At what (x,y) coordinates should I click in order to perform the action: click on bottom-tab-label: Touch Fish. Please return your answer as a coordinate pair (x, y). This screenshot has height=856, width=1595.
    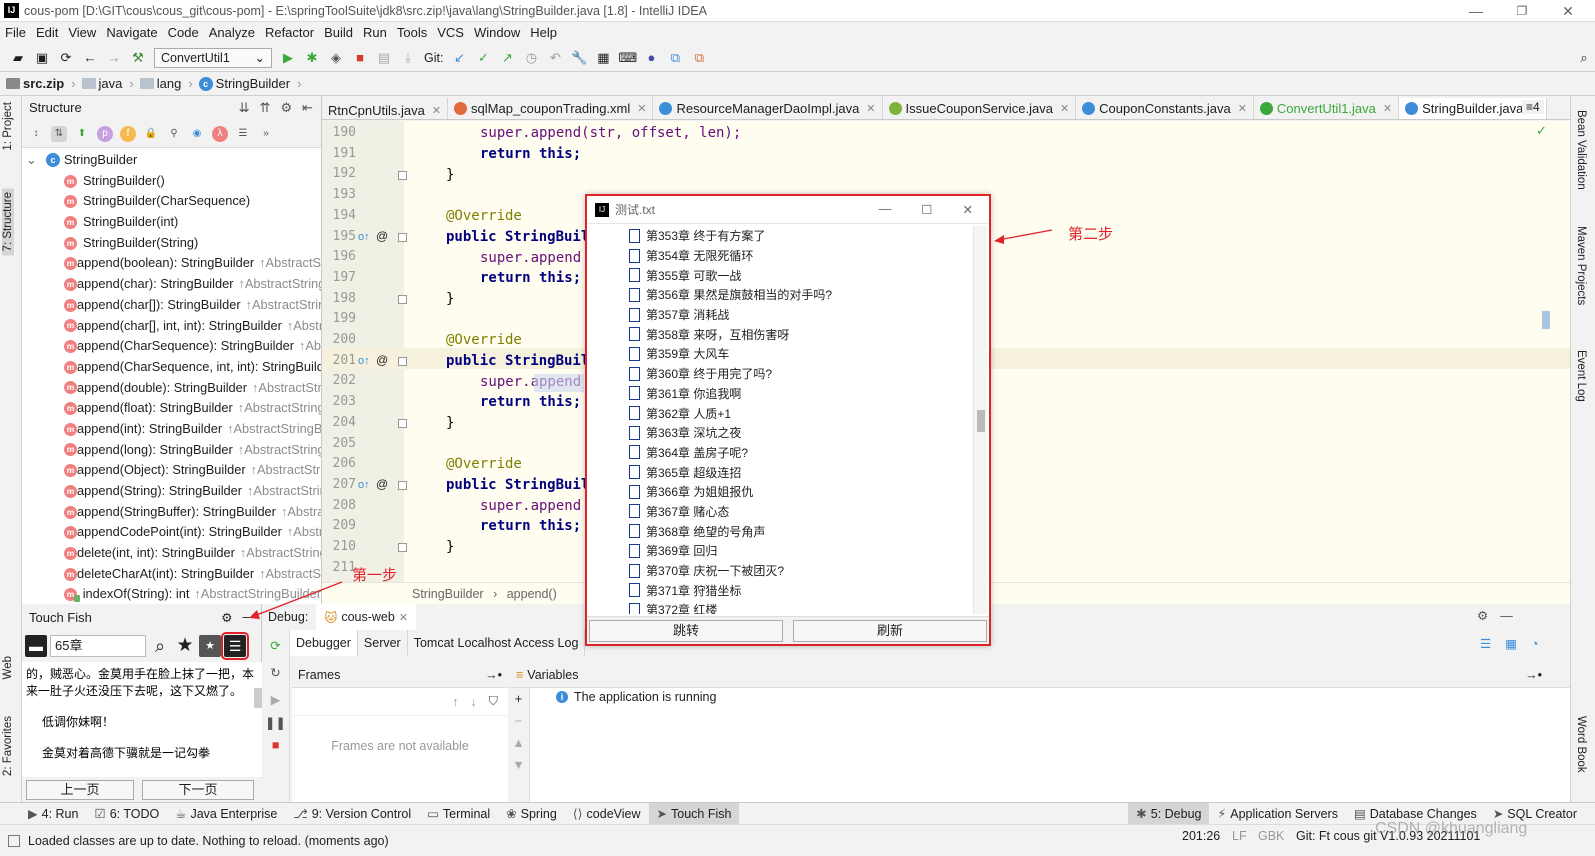
    Looking at the image, I should click on (701, 813).